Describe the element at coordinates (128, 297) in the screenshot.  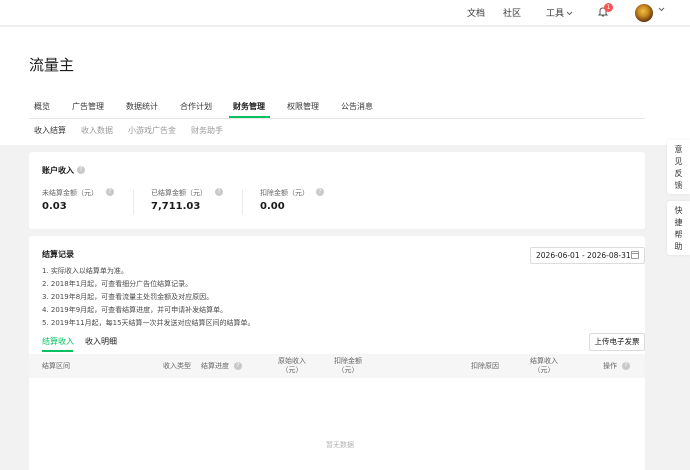
I see `note-line: 3. 2019年8月起，可查看流量主处罚金额及对应原因。` at that location.